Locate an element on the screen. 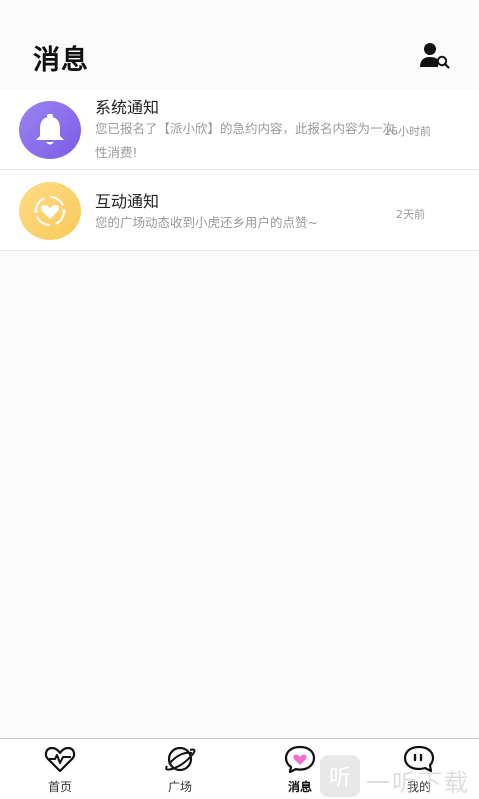 Image resolution: width=479 pixels, height=799 pixels. message-time: 2天前 is located at coordinates (410, 214).